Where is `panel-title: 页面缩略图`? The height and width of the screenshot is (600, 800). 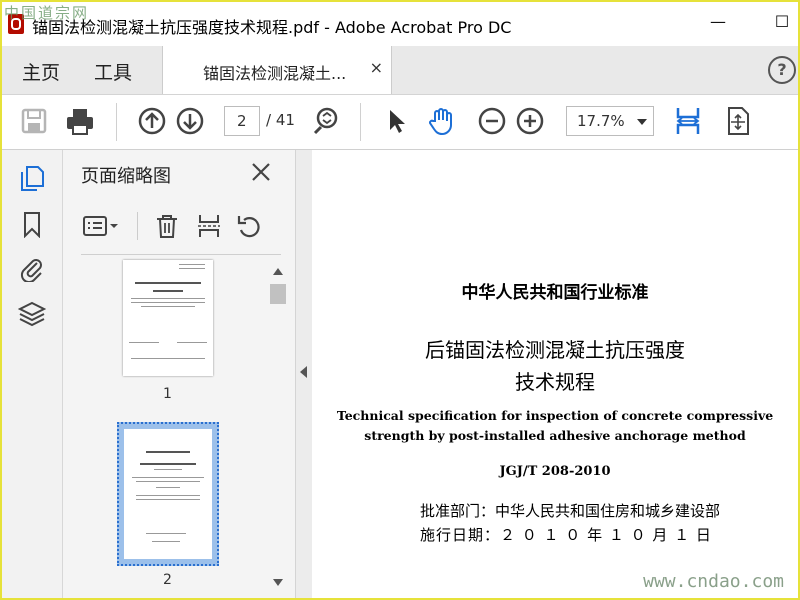 panel-title: 页面缩略图 is located at coordinates (126, 176).